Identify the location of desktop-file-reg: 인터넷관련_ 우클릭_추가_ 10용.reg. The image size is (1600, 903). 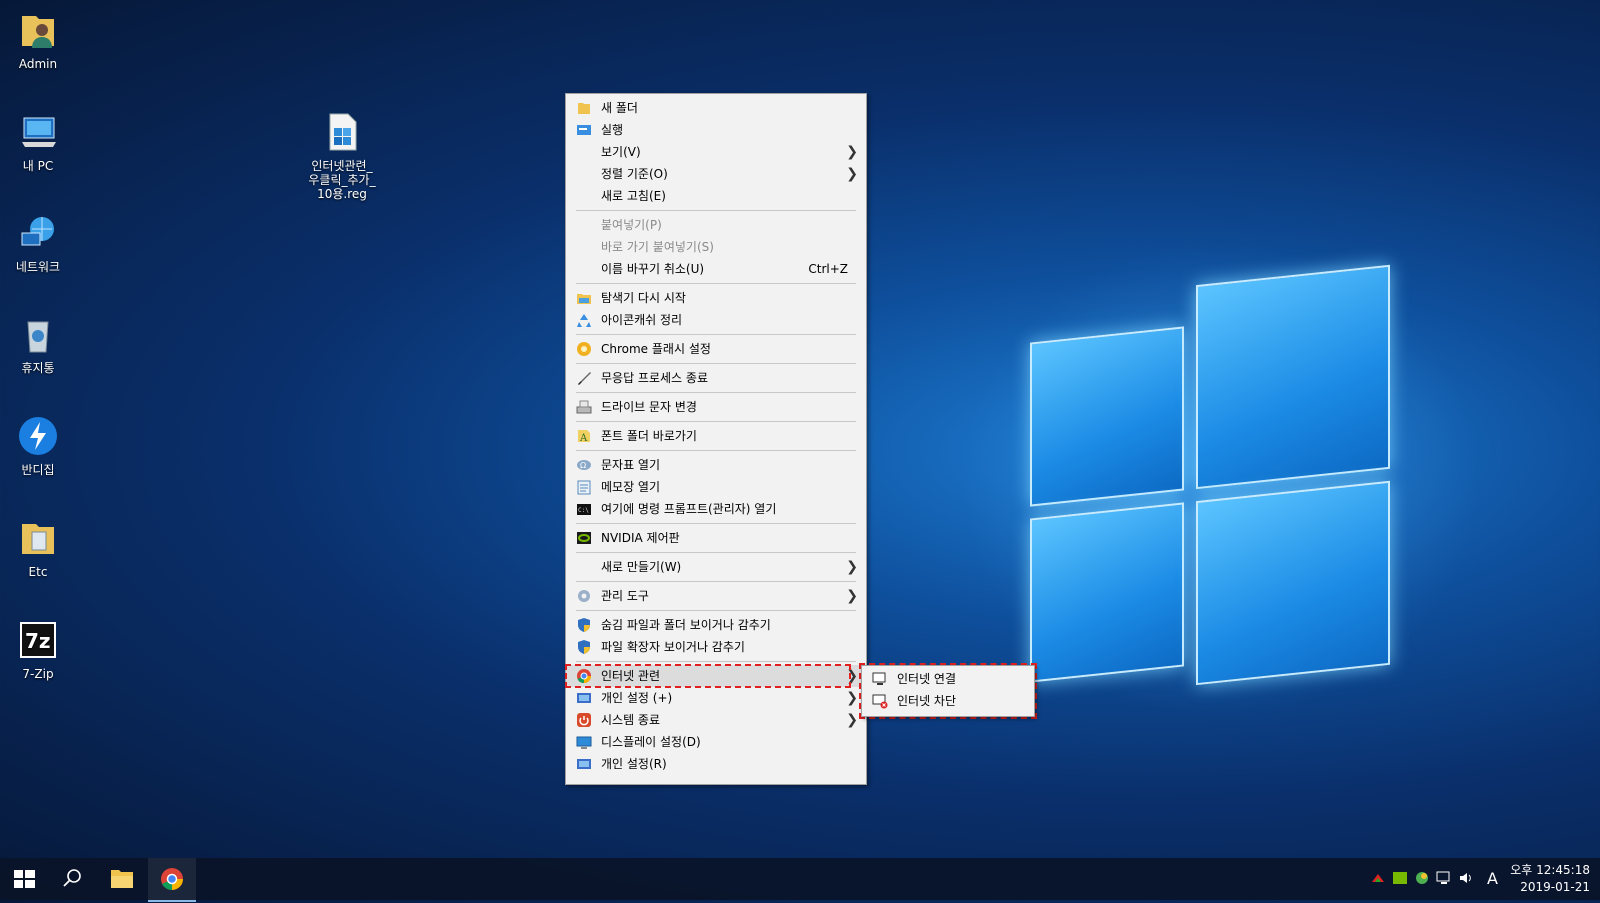
(342, 156).